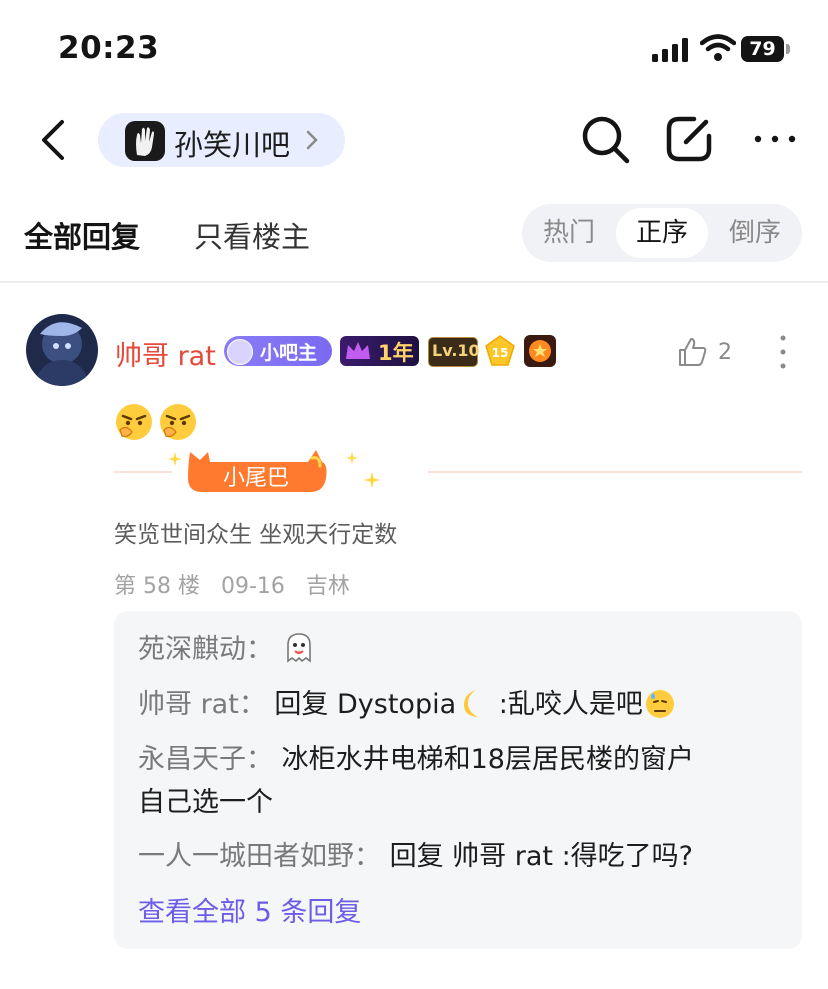  Describe the element at coordinates (165, 353) in the screenshot. I see `username: 帅哥 rat` at that location.